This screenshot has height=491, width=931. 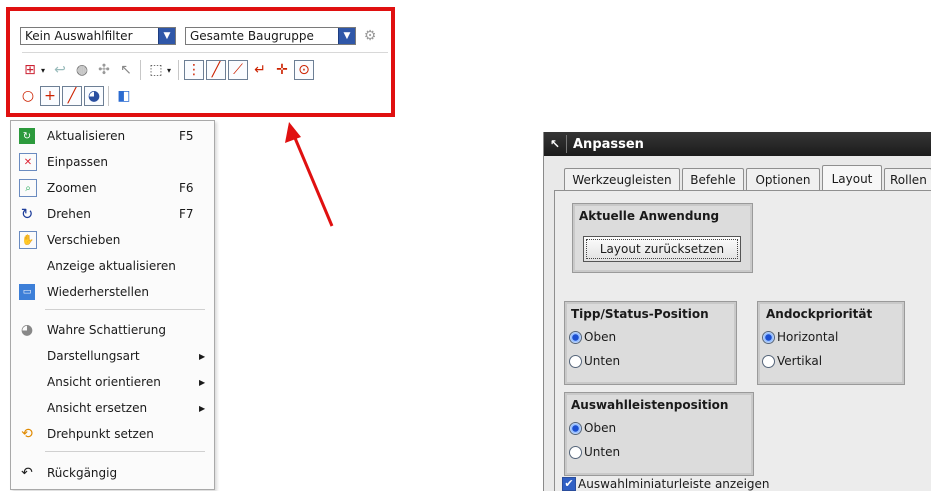 I want to click on cursor-icon: ↖, so click(x=555, y=144).